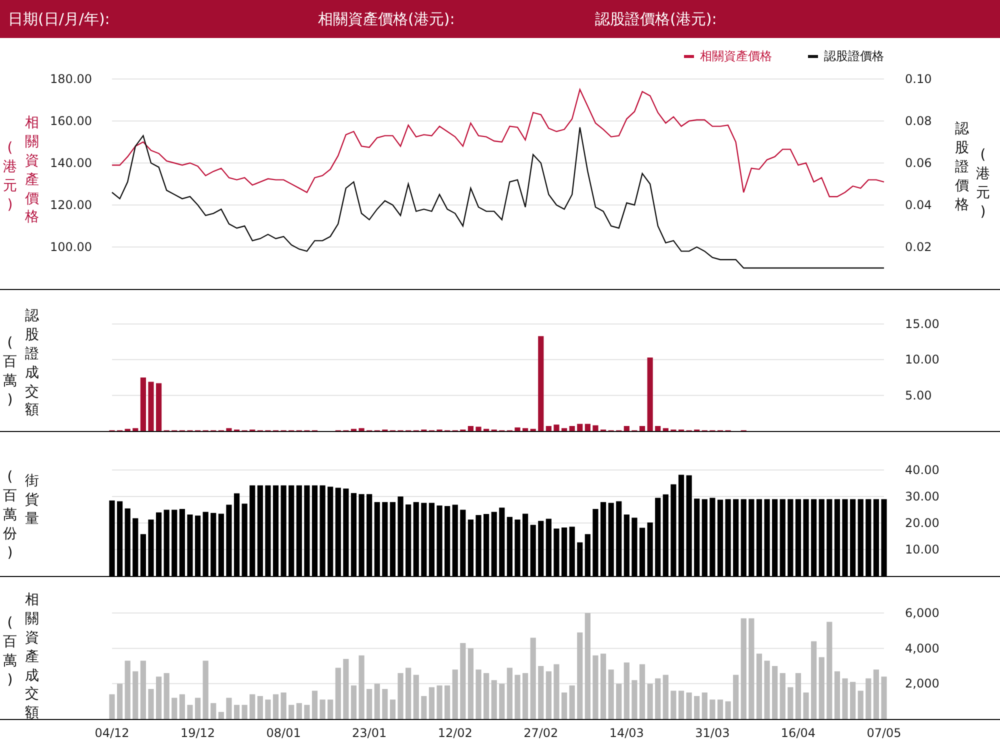 This screenshot has height=751, width=1000. I want to click on tick-label: 16/04, so click(798, 733).